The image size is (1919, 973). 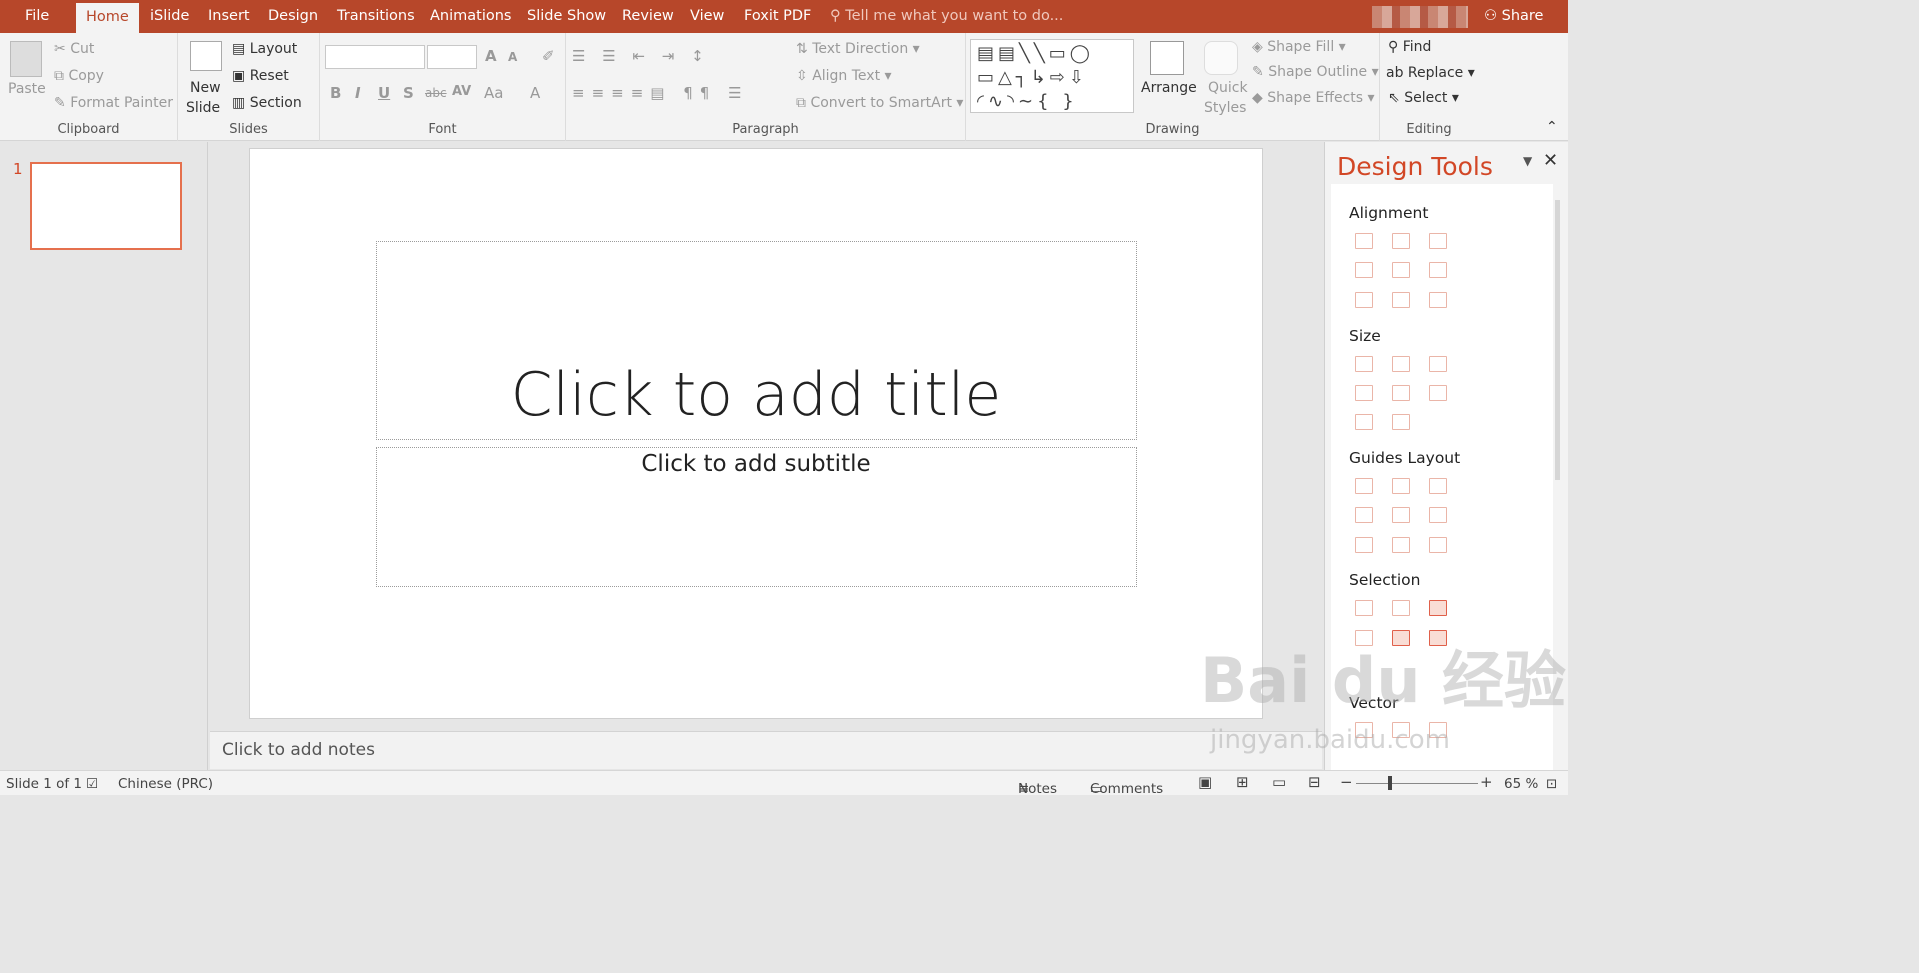 What do you see at coordinates (1346, 782) in the screenshot?
I see `zoom-out-icon: −` at bounding box center [1346, 782].